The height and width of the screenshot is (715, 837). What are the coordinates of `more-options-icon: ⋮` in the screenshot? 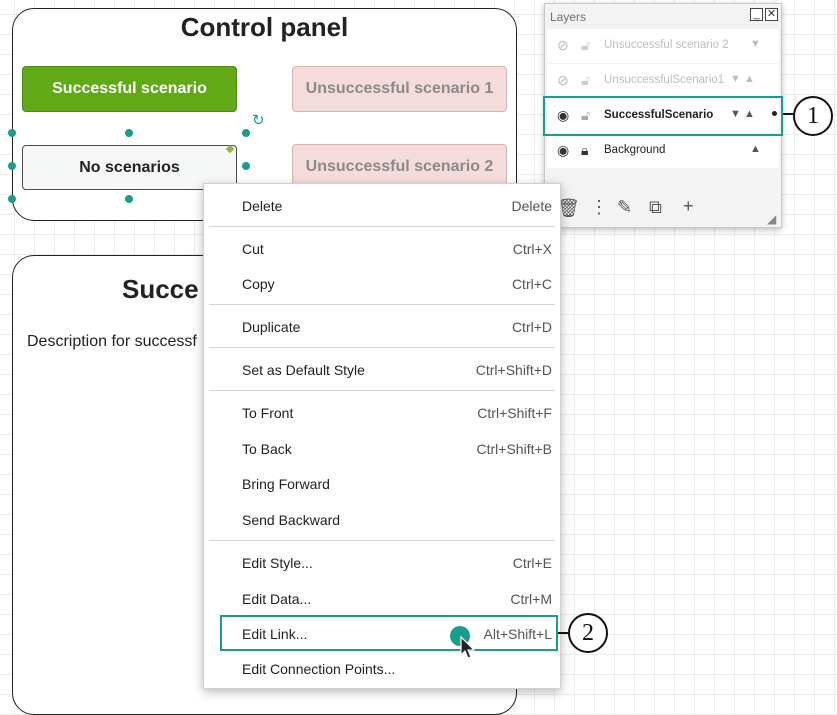 It's located at (599, 207).